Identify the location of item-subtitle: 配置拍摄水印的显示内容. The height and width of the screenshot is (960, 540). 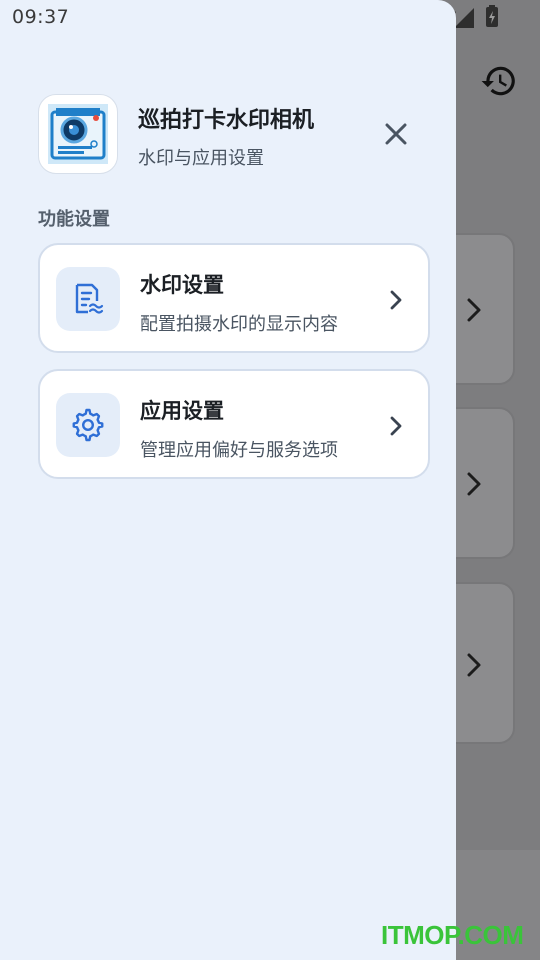
(239, 324).